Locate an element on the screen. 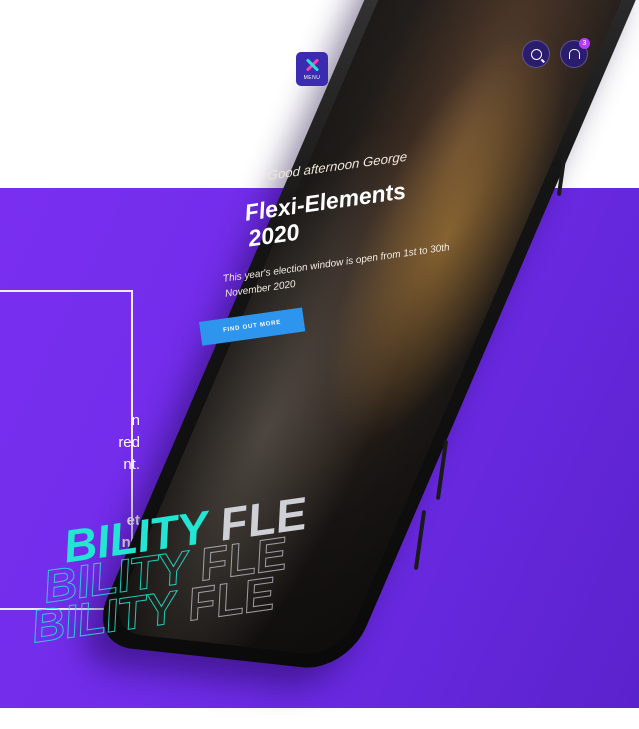  menu-x-icon is located at coordinates (312, 65).